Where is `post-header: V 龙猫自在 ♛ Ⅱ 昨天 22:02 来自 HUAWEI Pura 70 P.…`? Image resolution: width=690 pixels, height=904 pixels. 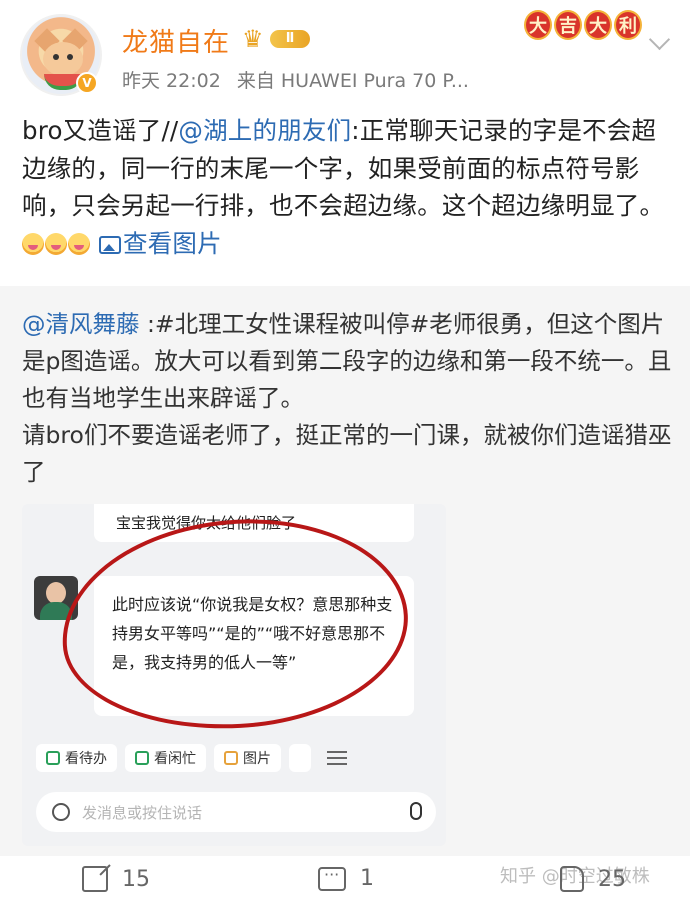 post-header: V 龙猫自在 ♛ Ⅱ 昨天 22:02 来自 HUAWEI Pura 70 P.… is located at coordinates (345, 54).